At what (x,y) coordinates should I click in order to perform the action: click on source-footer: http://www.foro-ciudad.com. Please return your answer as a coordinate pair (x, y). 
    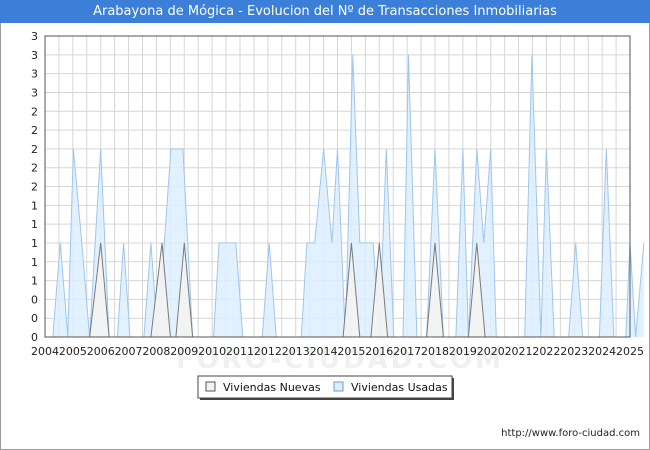
    Looking at the image, I should click on (570, 433).